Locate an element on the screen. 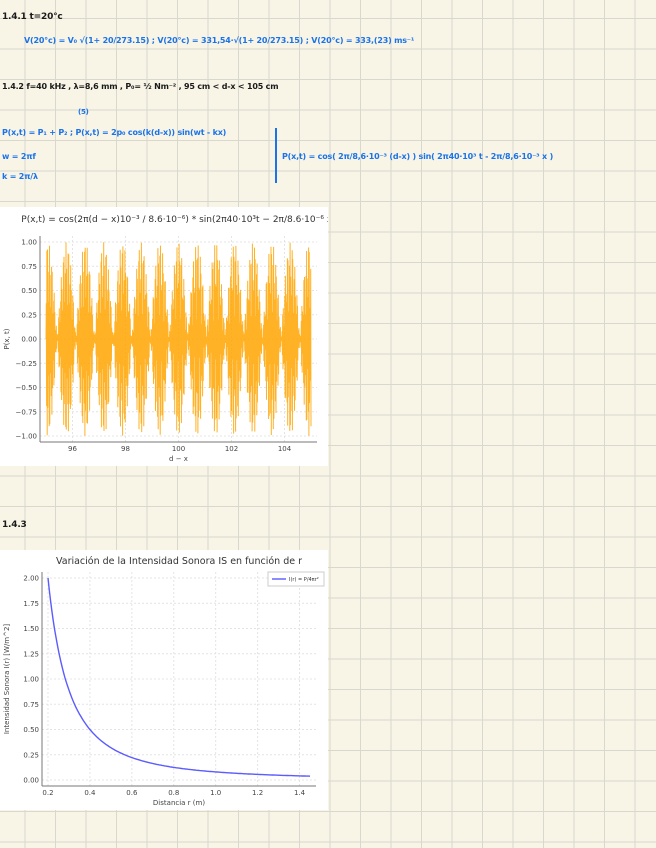 This screenshot has width=656, height=848. x-tick-label: 100 is located at coordinates (178, 449).